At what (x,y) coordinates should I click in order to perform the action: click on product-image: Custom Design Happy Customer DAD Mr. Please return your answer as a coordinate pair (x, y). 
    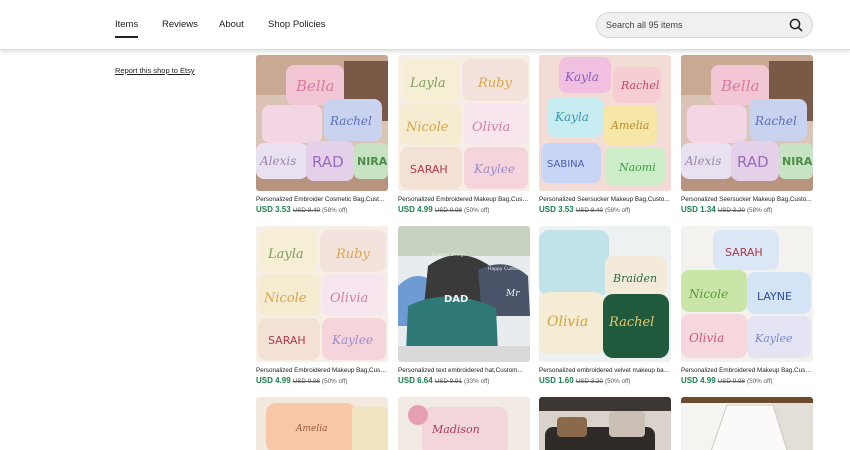
    Looking at the image, I should click on (464, 294).